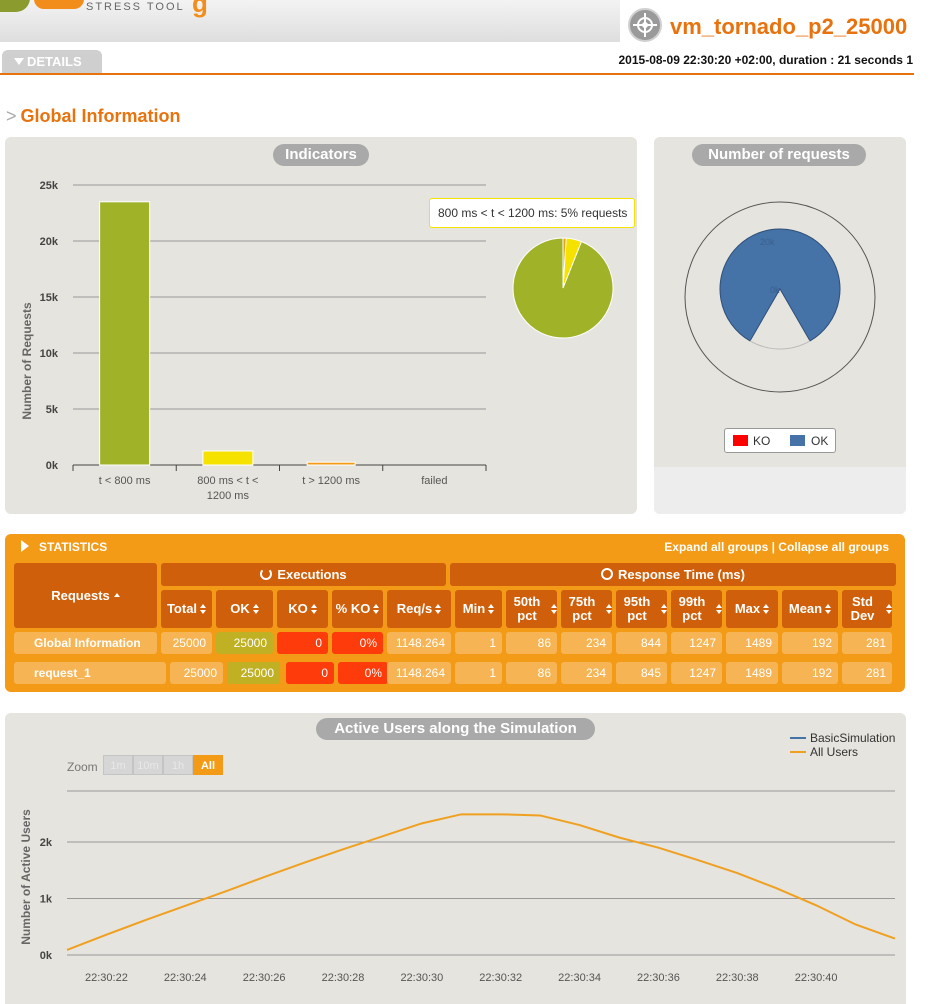 This screenshot has height=1004, width=933. I want to click on indicators-y-tick: 15k, so click(49, 298).